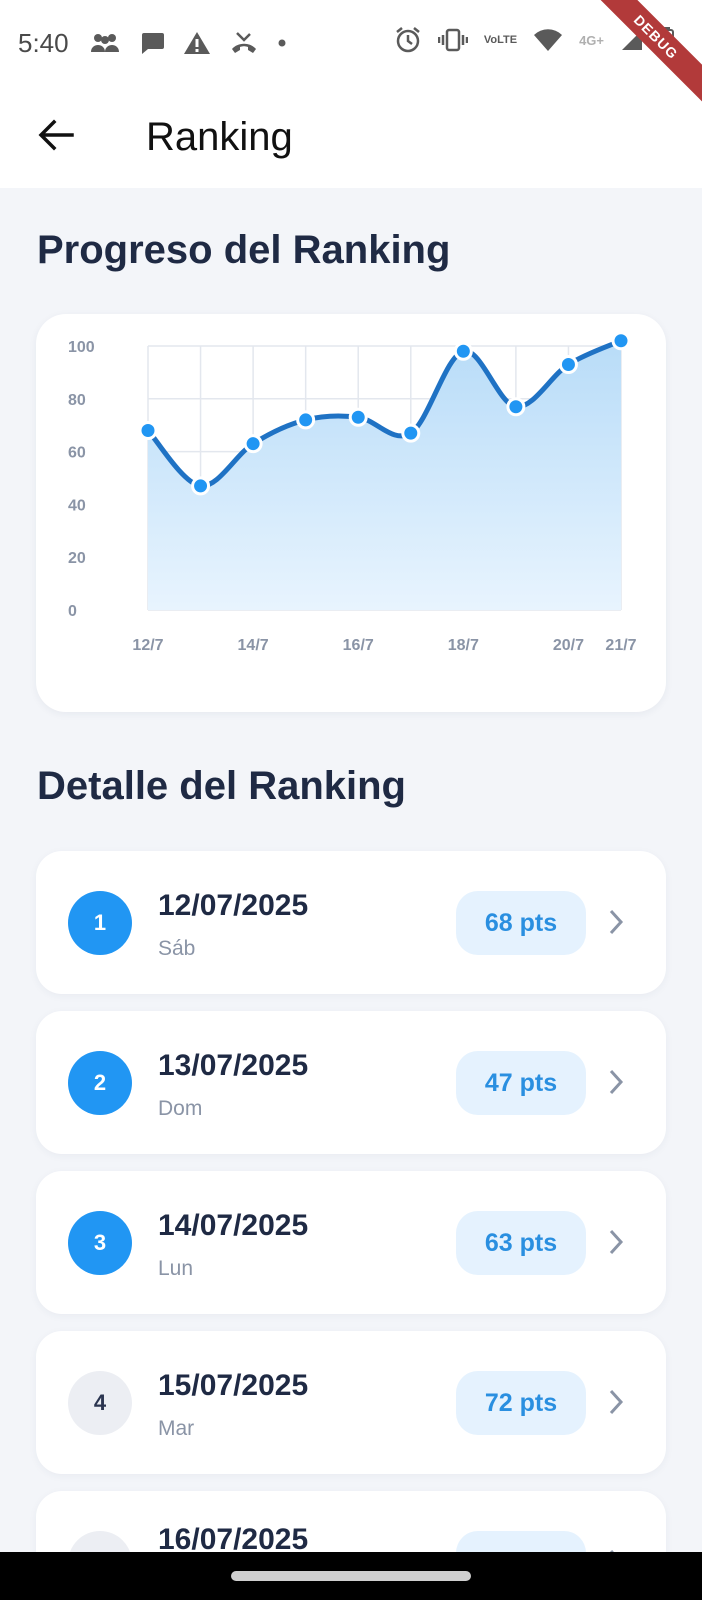  Describe the element at coordinates (219, 136) in the screenshot. I see `page-title: Ranking` at that location.